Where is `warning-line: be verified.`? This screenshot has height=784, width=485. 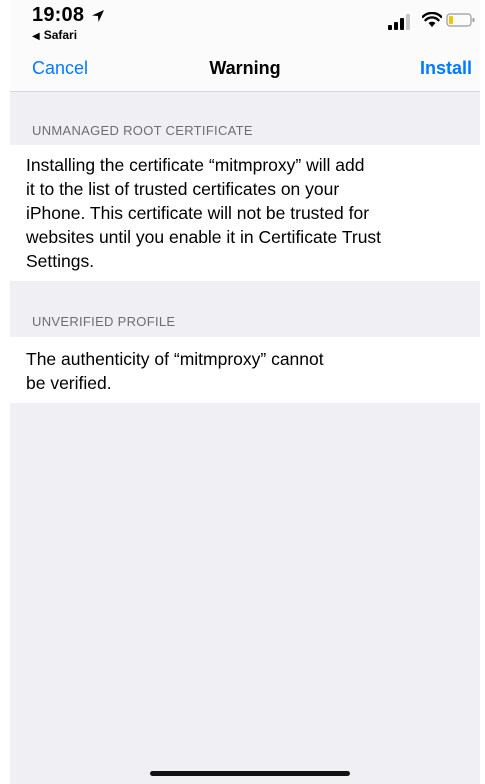 warning-line: be verified. is located at coordinates (69, 383).